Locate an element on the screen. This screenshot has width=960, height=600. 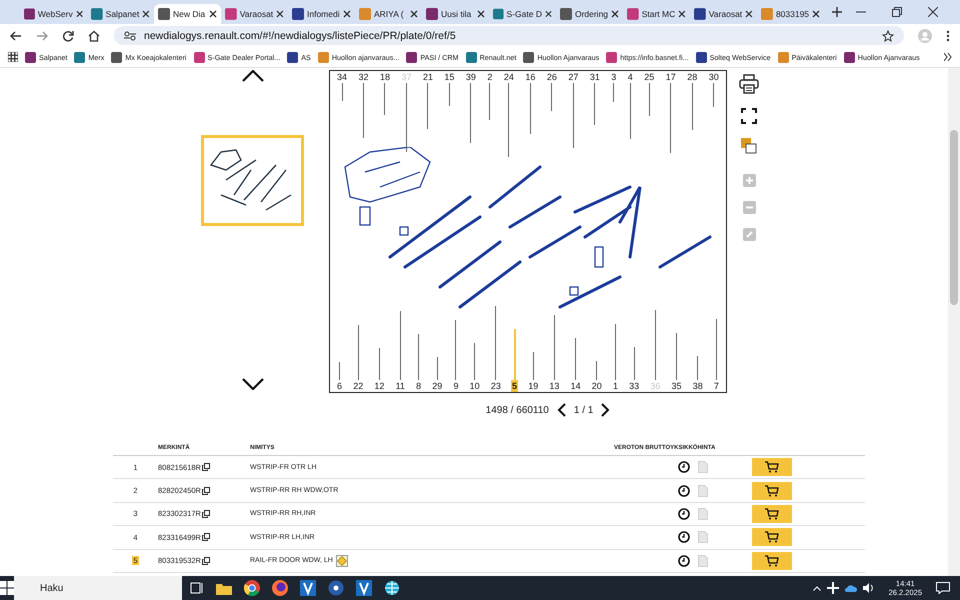
restore-icon is located at coordinates (897, 12).